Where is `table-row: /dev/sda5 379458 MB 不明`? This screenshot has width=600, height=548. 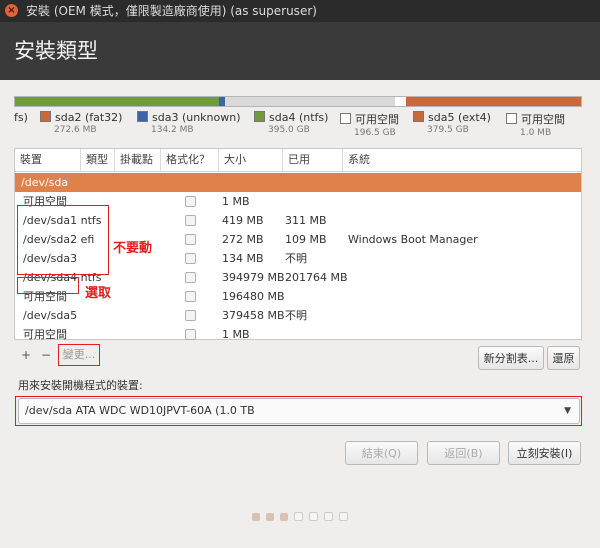
table-row: /dev/sda5 379458 MB 不明 is located at coordinates (298, 315).